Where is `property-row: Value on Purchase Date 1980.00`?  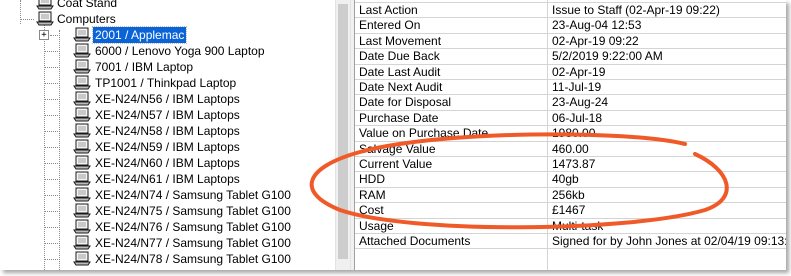
property-row: Value on Purchase Date 1980.00 is located at coordinates (570, 134).